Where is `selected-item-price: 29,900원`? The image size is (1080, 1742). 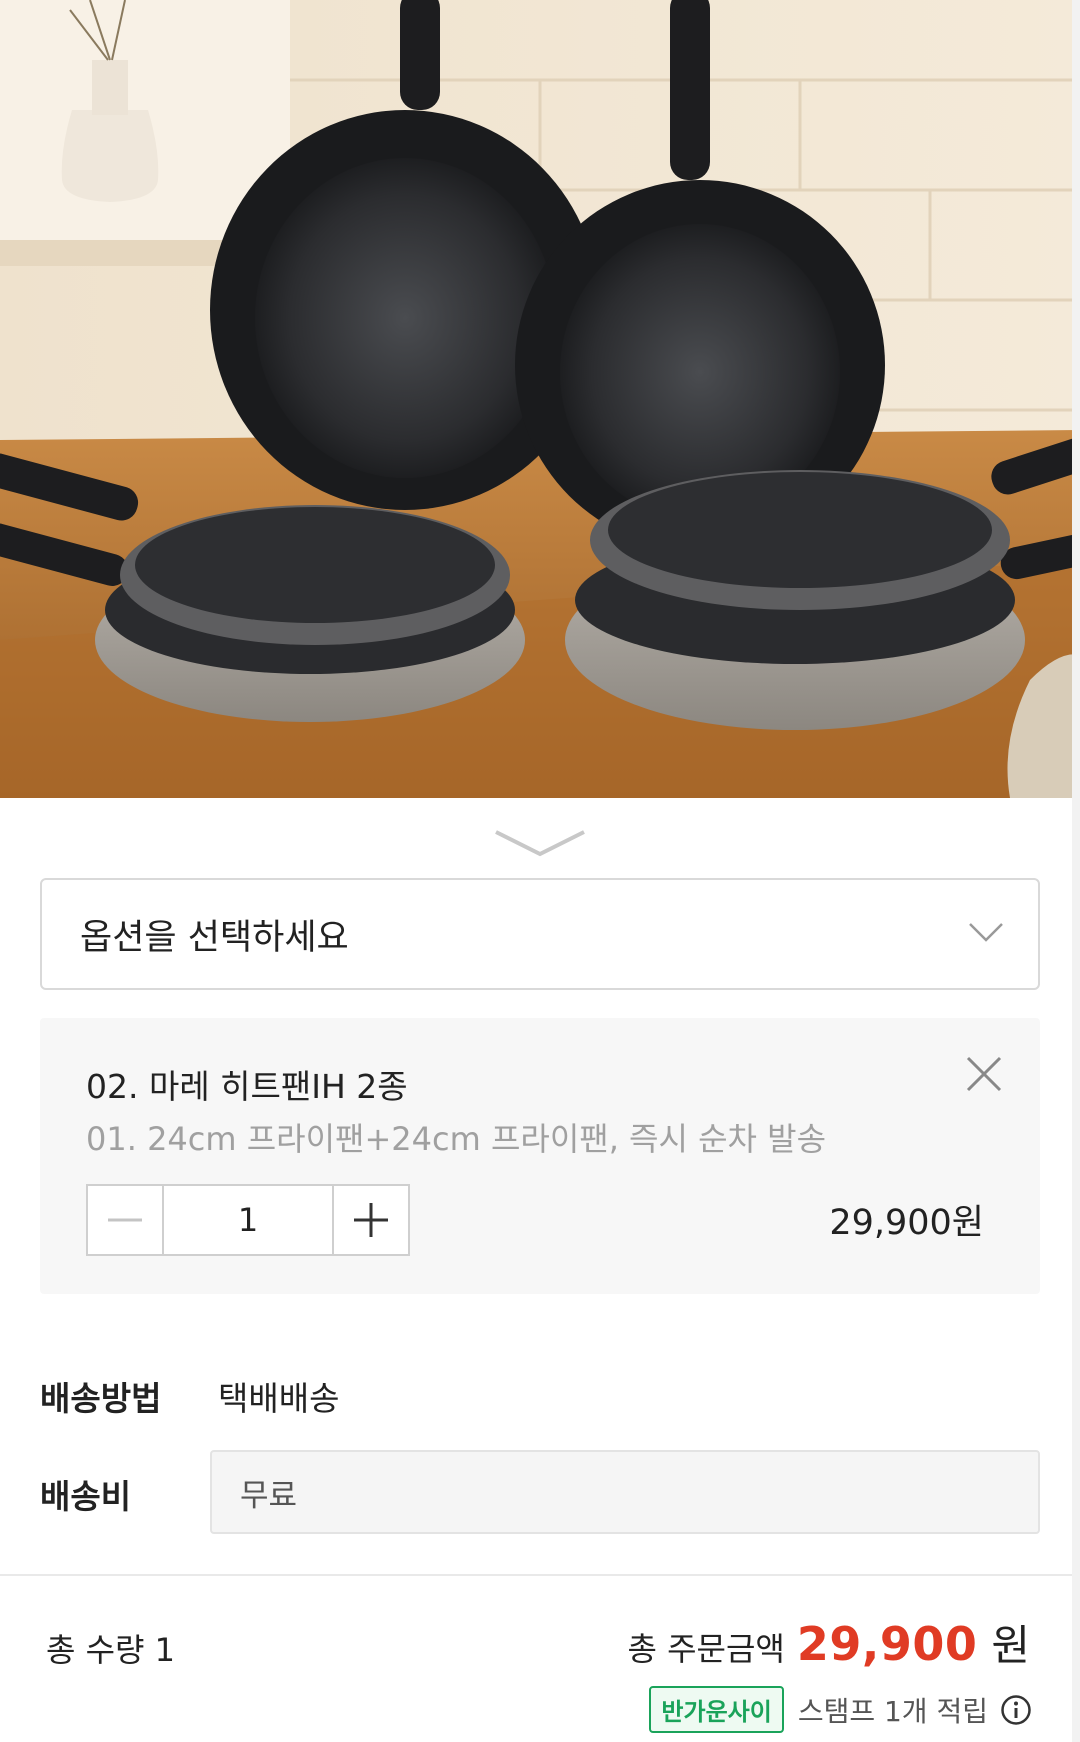
selected-item-price: 29,900원 is located at coordinates (906, 1223).